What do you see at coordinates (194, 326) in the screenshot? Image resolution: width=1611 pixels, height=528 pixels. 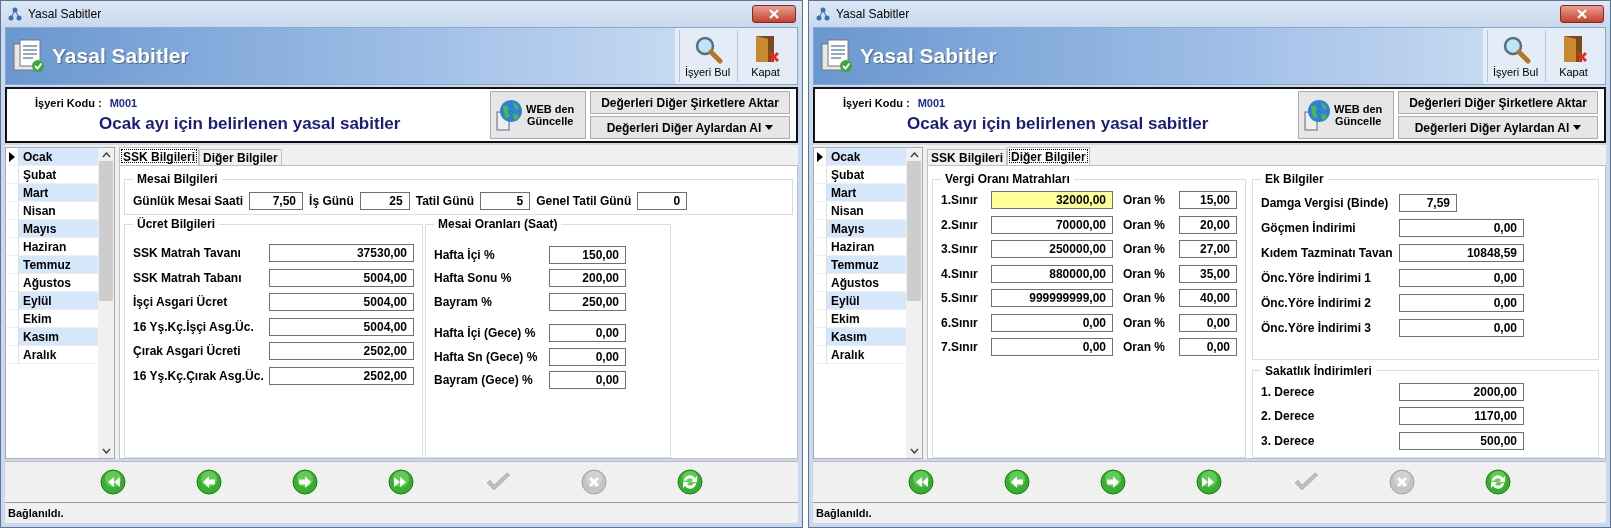 I see `field-label: 16 Yş.Kç.İşçi Asg.Üc.` at bounding box center [194, 326].